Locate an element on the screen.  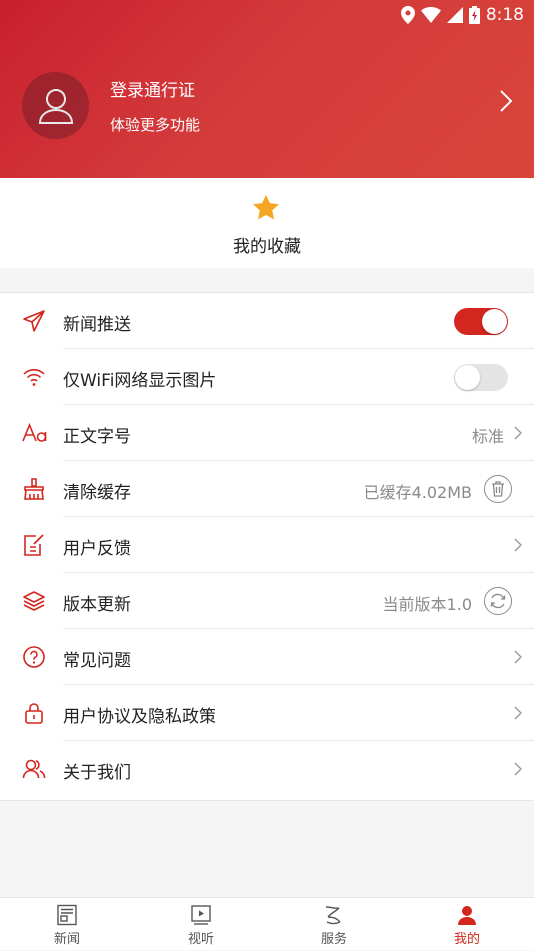
setting-about-us: 关于我们 is located at coordinates (267, 769).